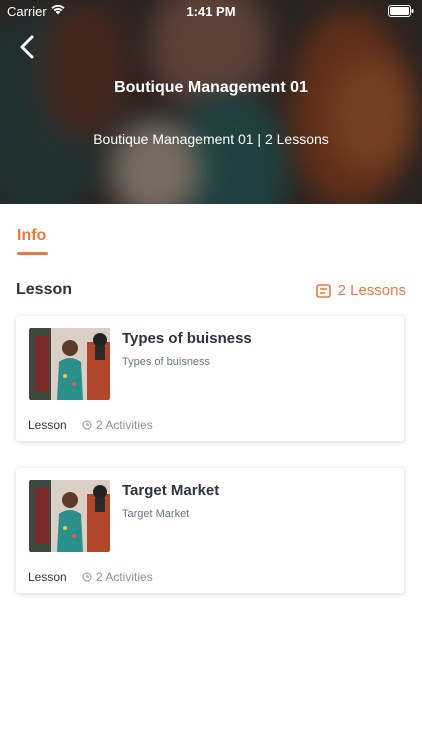  I want to click on tab-active-indicator, so click(32, 253).